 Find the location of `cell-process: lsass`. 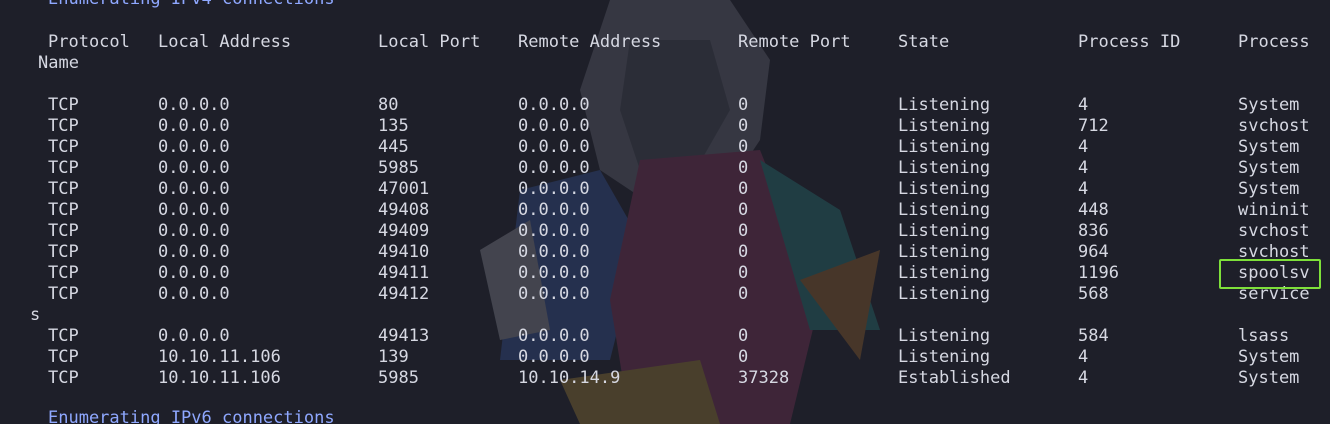

cell-process: lsass is located at coordinates (1264, 336).